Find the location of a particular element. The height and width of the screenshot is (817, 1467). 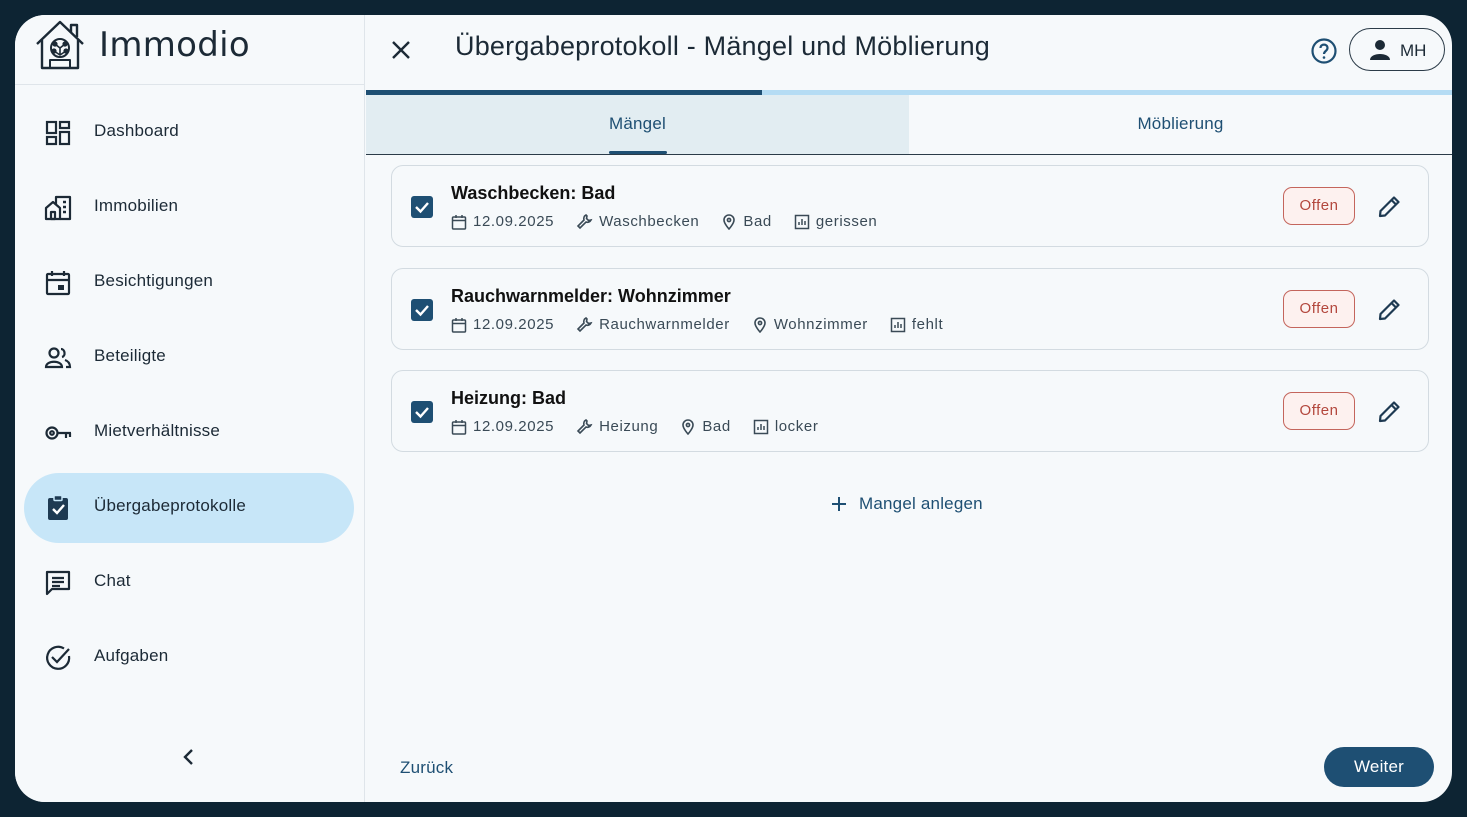

defect-item: Waschbecken is located at coordinates (649, 221).